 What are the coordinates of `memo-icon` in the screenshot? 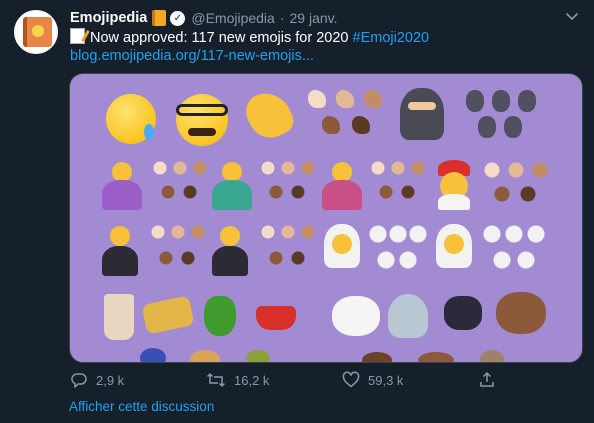 It's located at (77, 36).